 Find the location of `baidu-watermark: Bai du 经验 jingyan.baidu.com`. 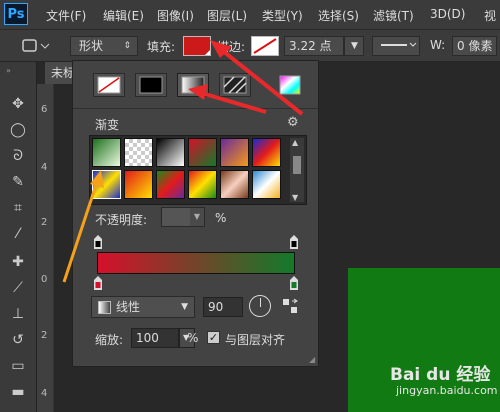

baidu-watermark: Bai du 经验 jingyan.baidu.com is located at coordinates (444, 380).